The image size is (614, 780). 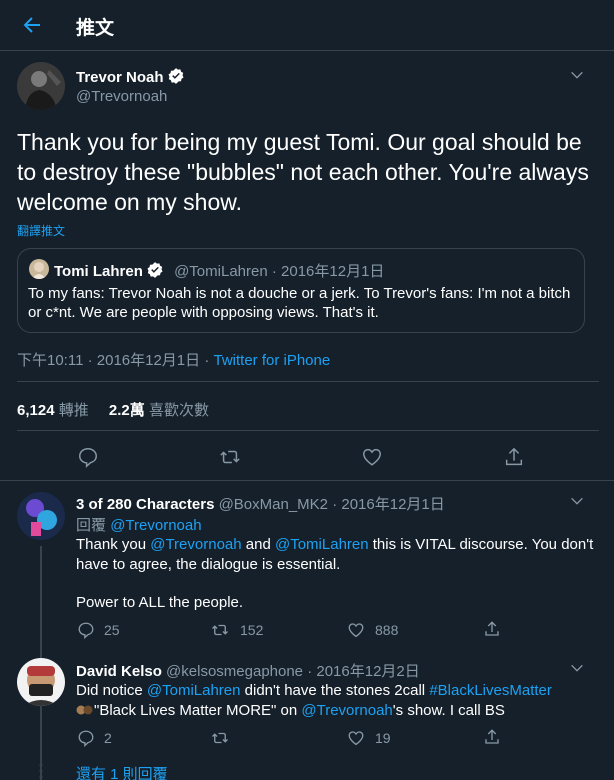 What do you see at coordinates (155, 525) in the screenshot?
I see `replying-mention: @Trevornoah` at bounding box center [155, 525].